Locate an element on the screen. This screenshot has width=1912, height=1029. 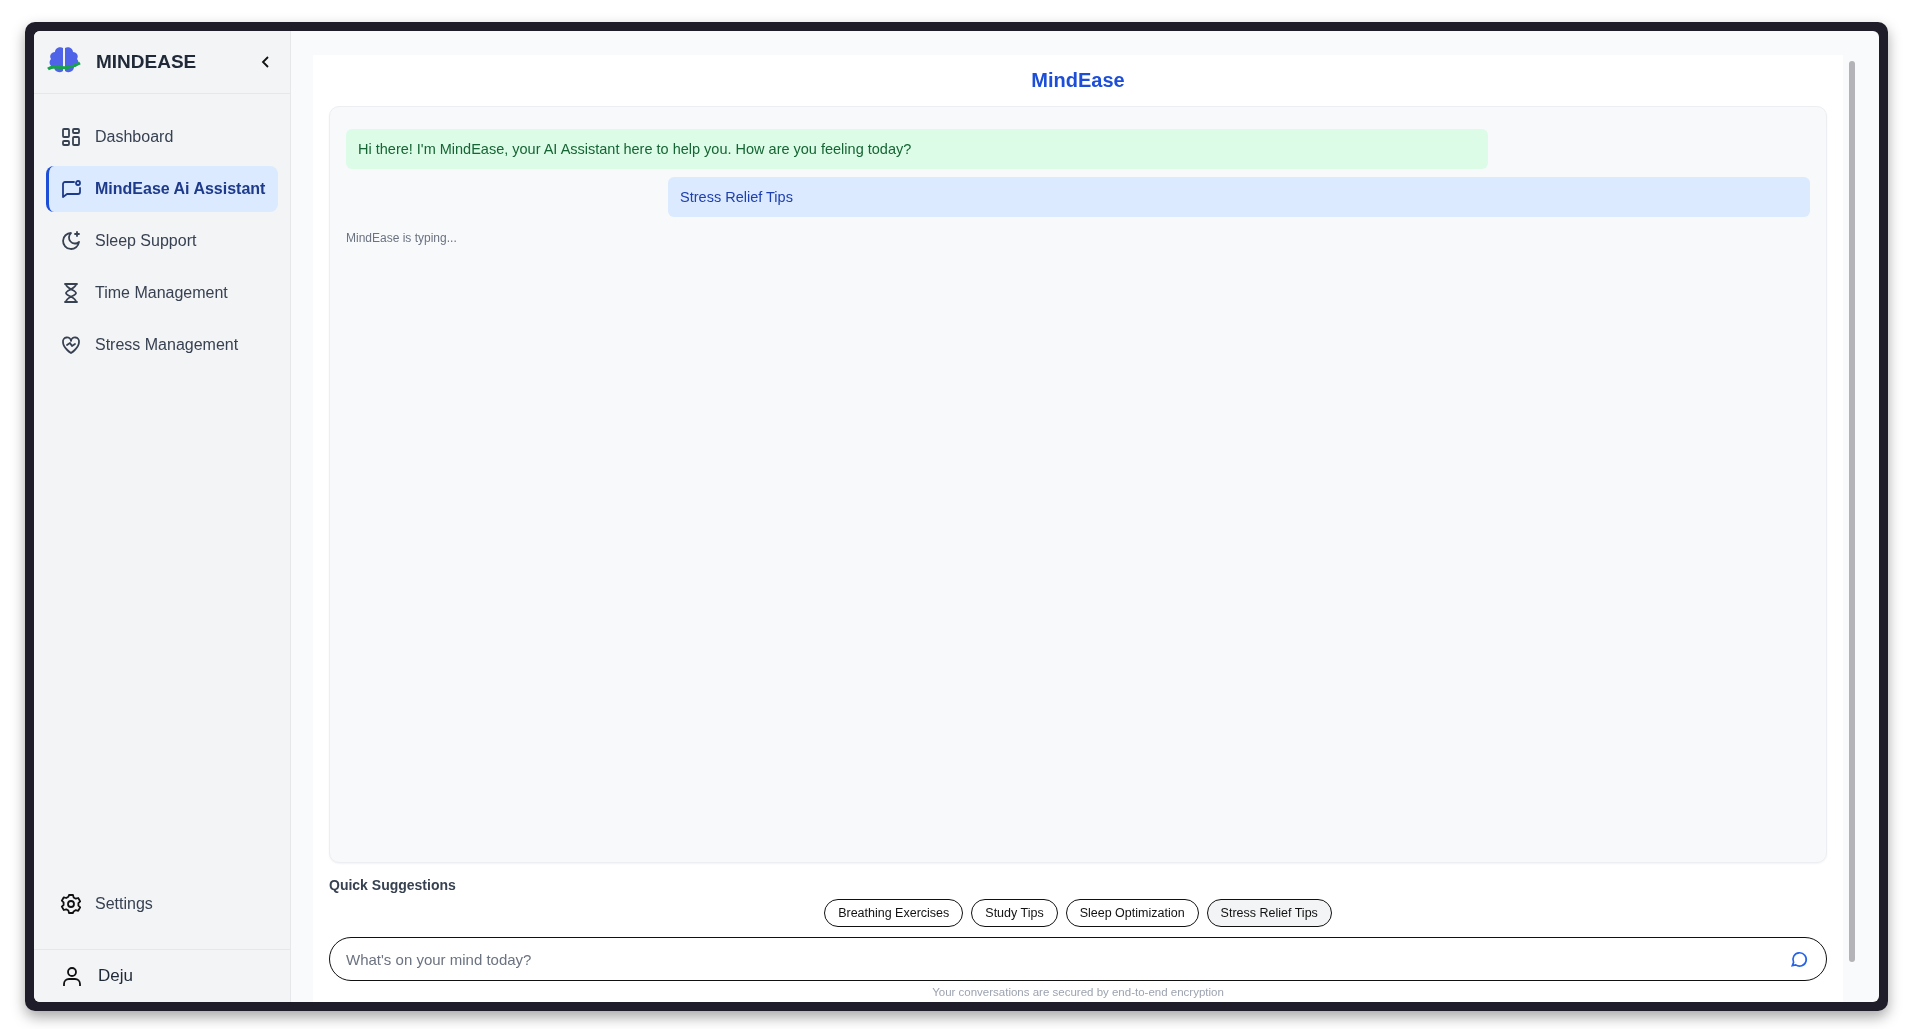
chat-title: MindEase is located at coordinates (1078, 80).